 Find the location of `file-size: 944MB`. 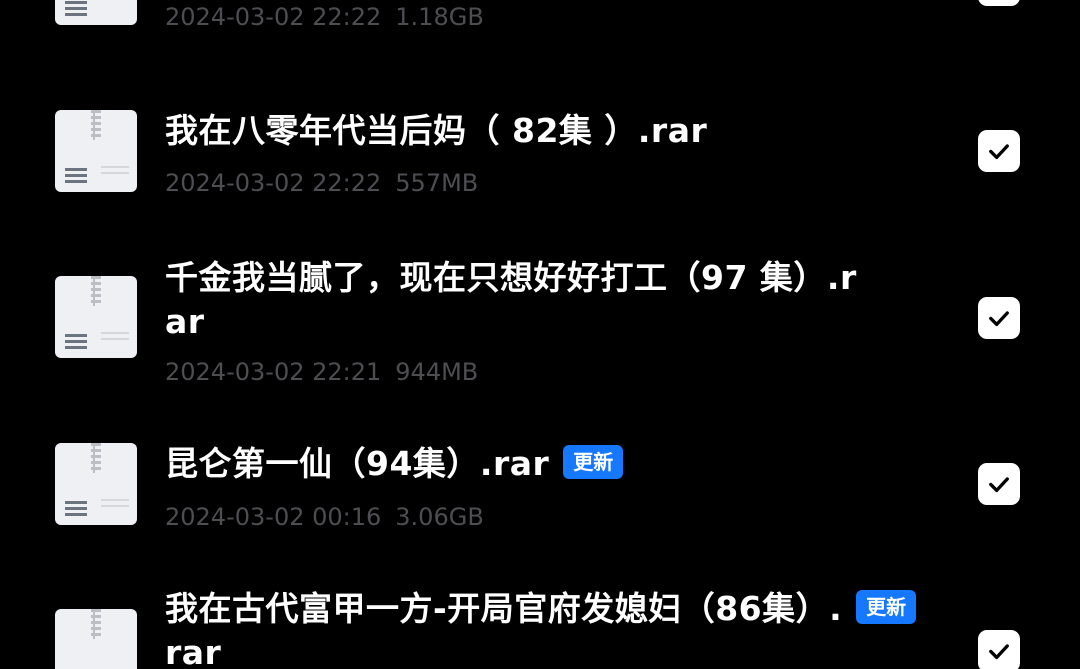

file-size: 944MB is located at coordinates (437, 372).